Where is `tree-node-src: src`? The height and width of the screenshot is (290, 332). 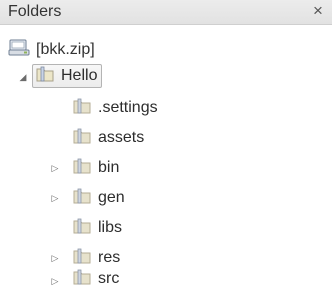
tree-node-src: src is located at coordinates (95, 279).